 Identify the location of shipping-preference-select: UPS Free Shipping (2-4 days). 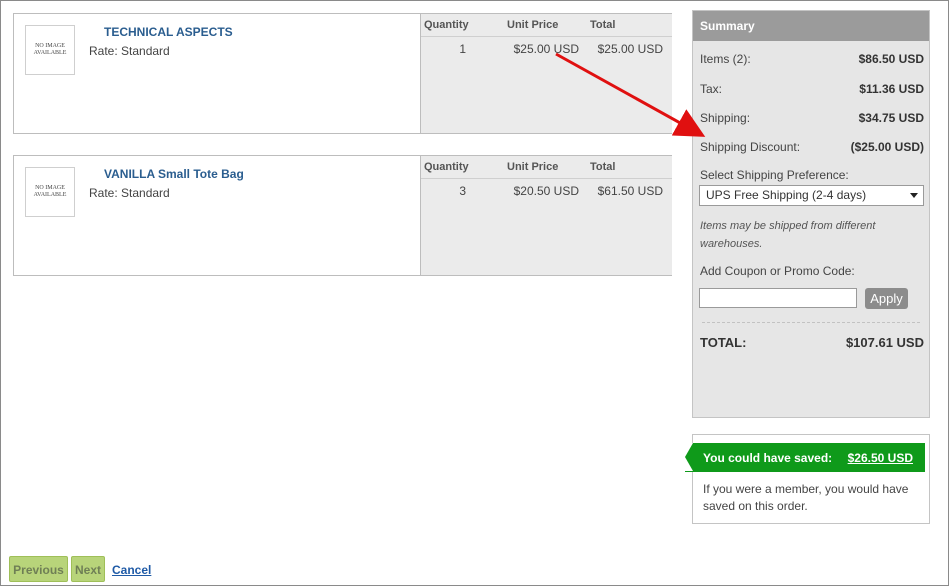
(811, 195).